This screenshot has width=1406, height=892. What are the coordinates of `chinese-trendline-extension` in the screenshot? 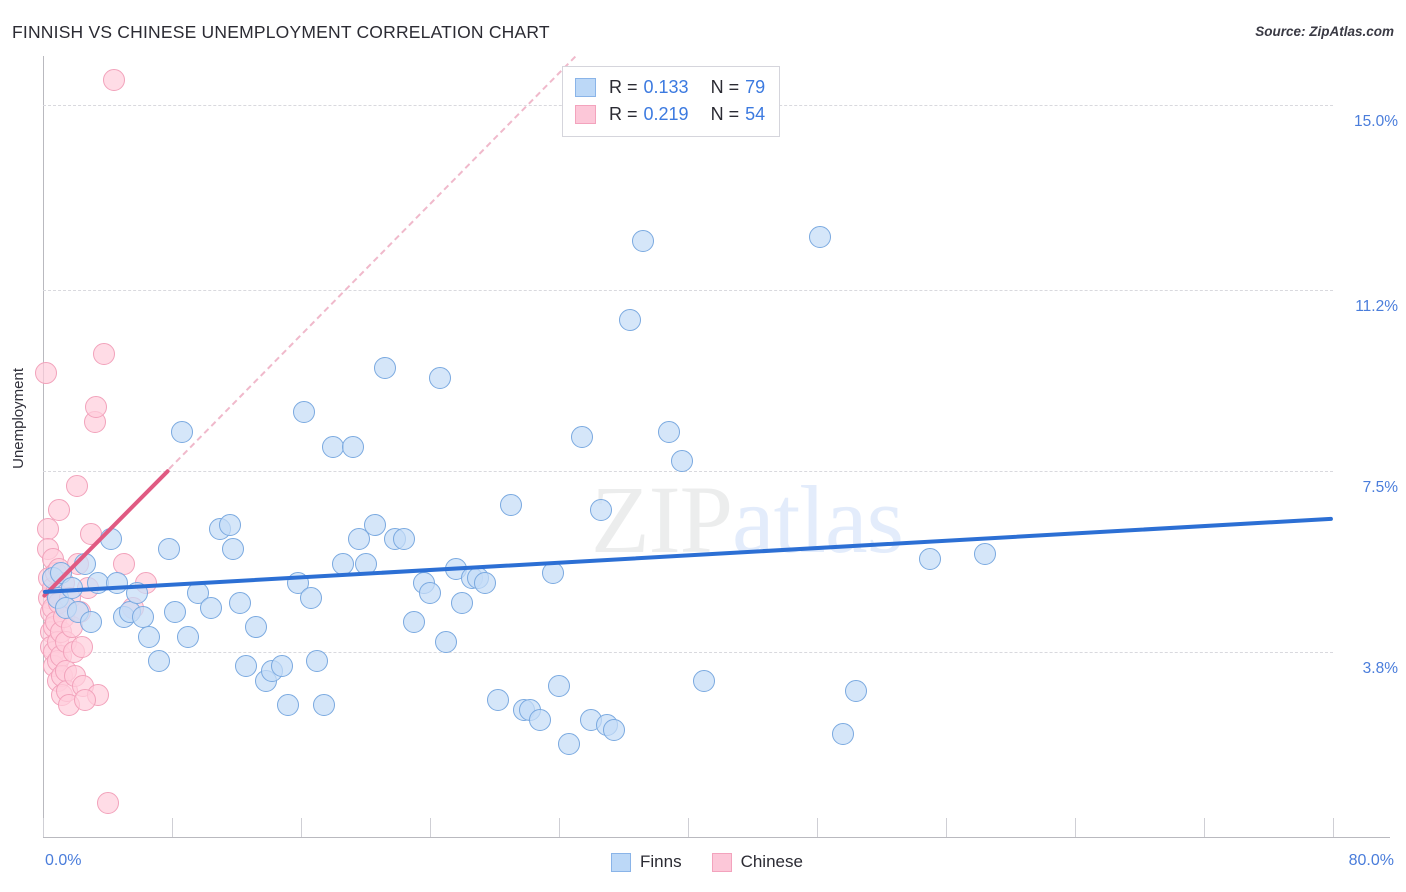 It's located at (372, 263).